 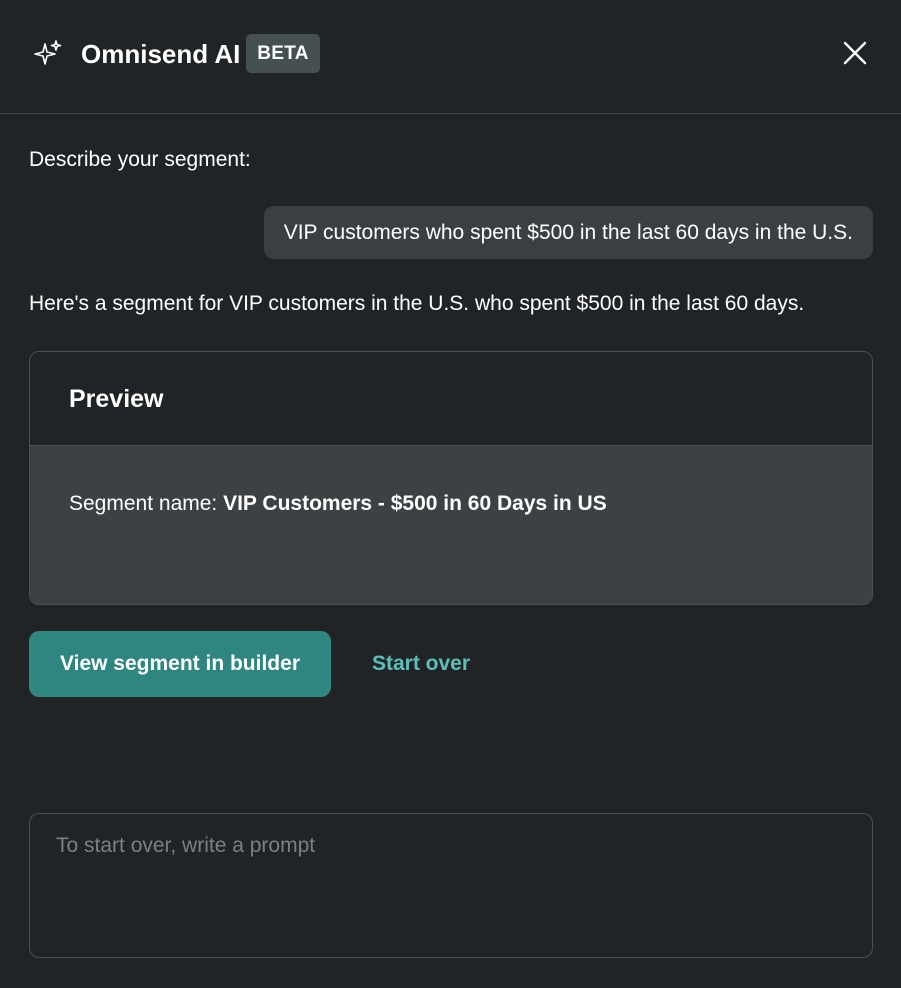 What do you see at coordinates (415, 503) in the screenshot?
I see `segment-name-value: VIP Customers - $500 in 60 Days in US` at bounding box center [415, 503].